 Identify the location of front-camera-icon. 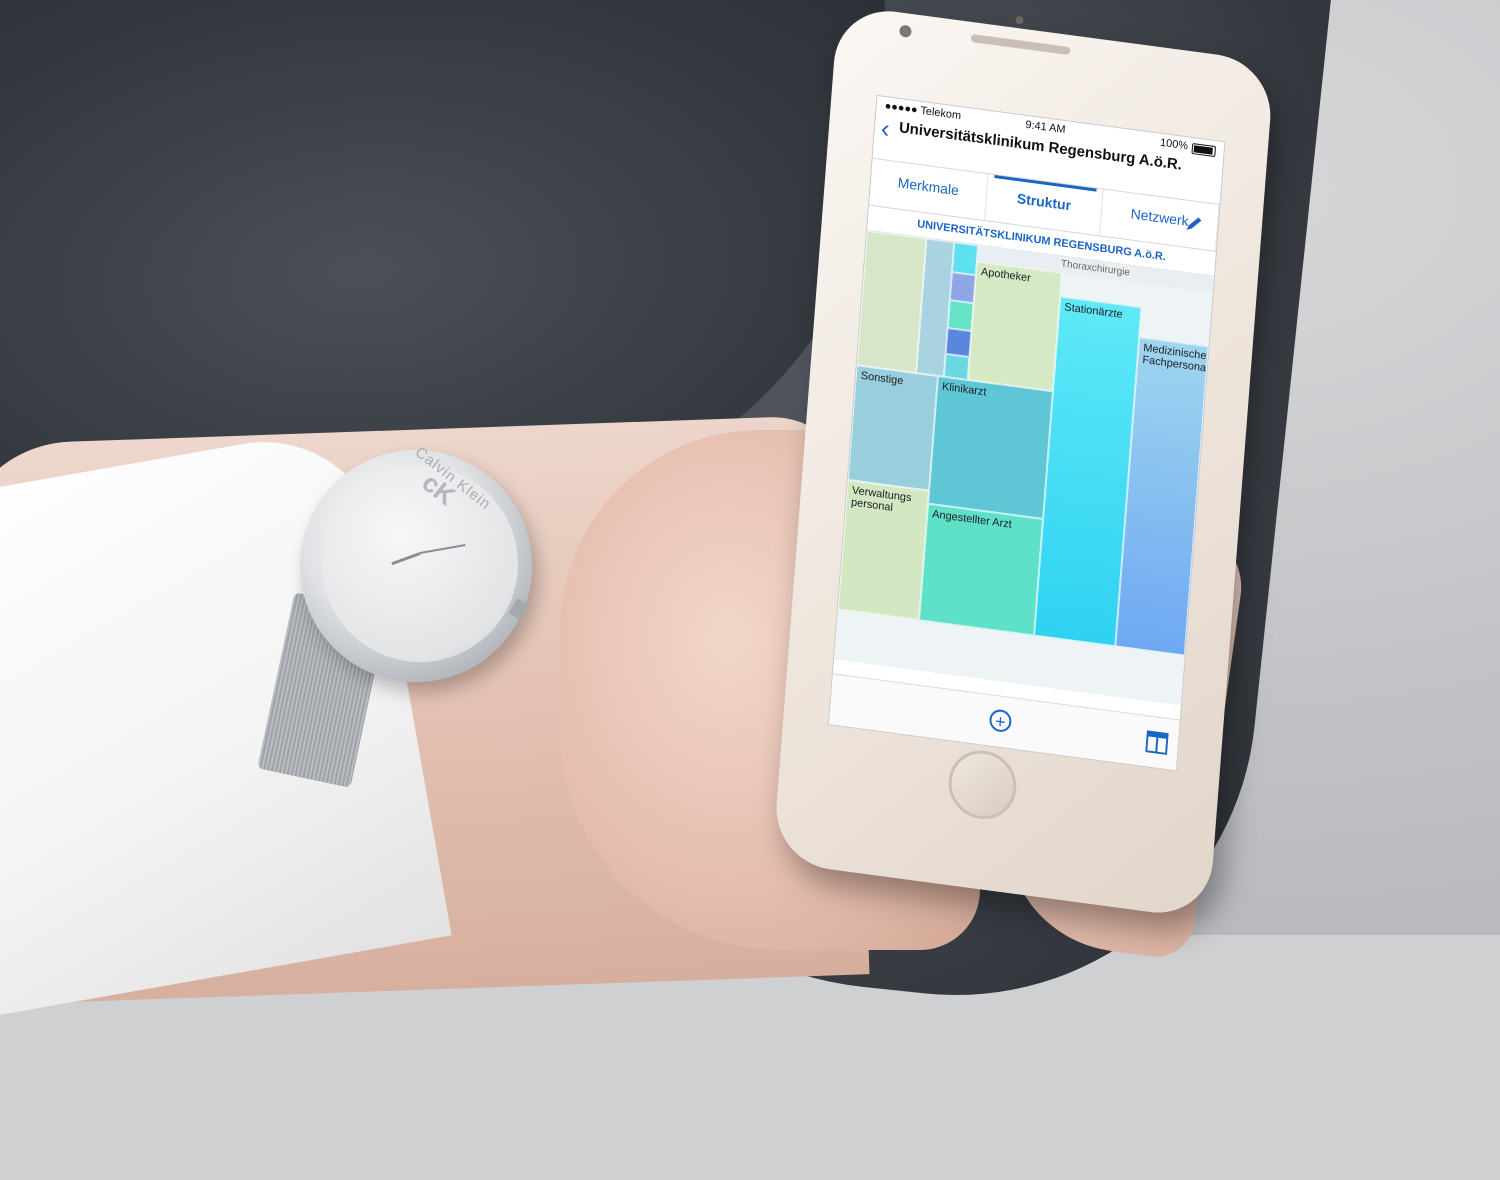
(905, 31).